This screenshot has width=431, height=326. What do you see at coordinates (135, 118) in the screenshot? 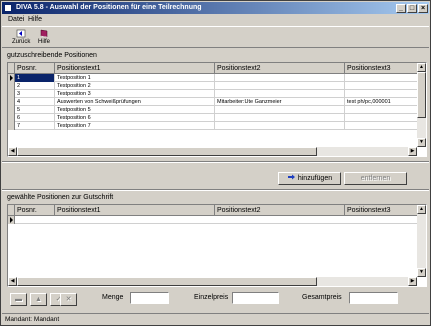
I see `table-cell: Testposition 6` at bounding box center [135, 118].